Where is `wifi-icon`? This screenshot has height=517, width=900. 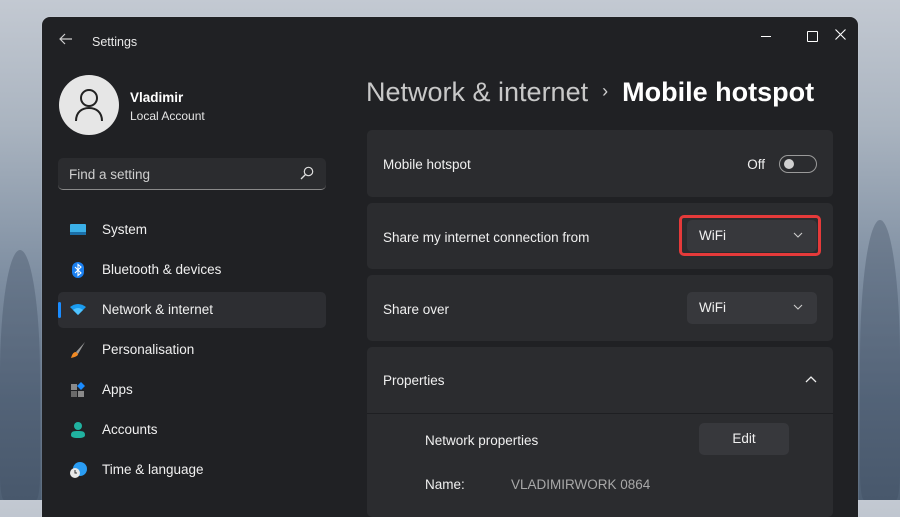 wifi-icon is located at coordinates (78, 309).